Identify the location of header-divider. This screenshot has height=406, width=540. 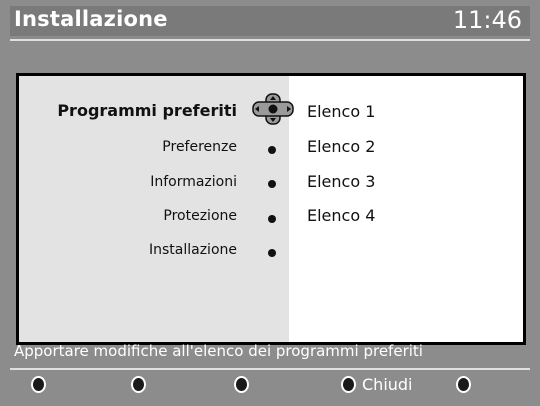
(270, 40).